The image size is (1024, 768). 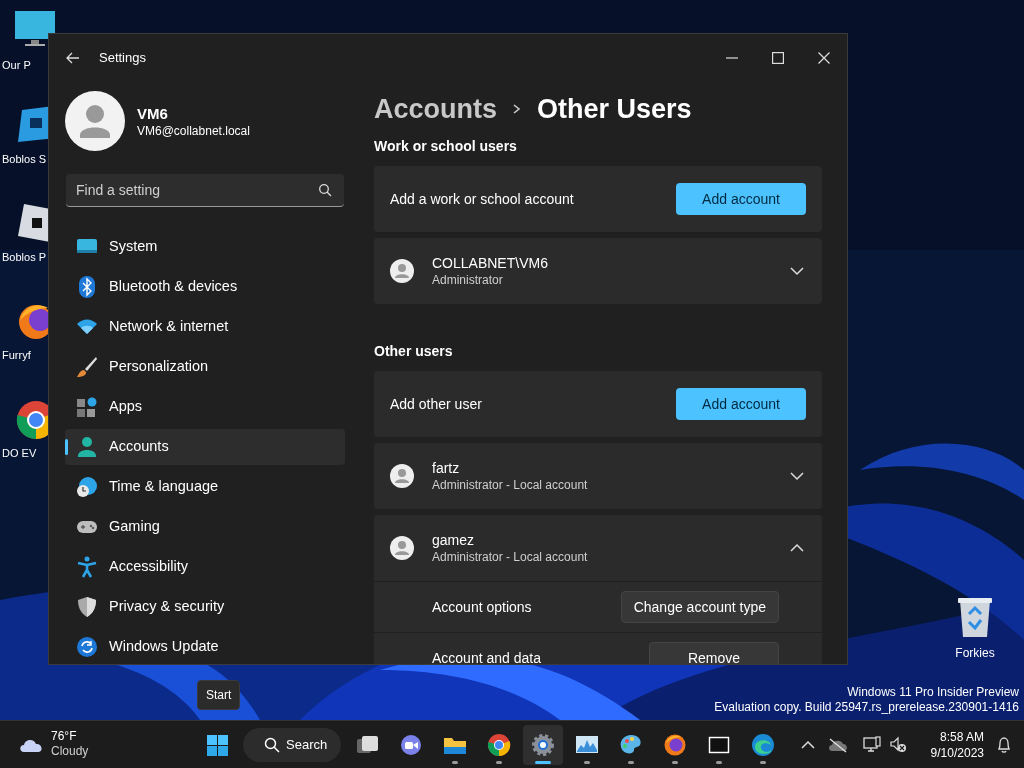 What do you see at coordinates (193, 130) in the screenshot?
I see `profile-email: VM6@collabnet.local` at bounding box center [193, 130].